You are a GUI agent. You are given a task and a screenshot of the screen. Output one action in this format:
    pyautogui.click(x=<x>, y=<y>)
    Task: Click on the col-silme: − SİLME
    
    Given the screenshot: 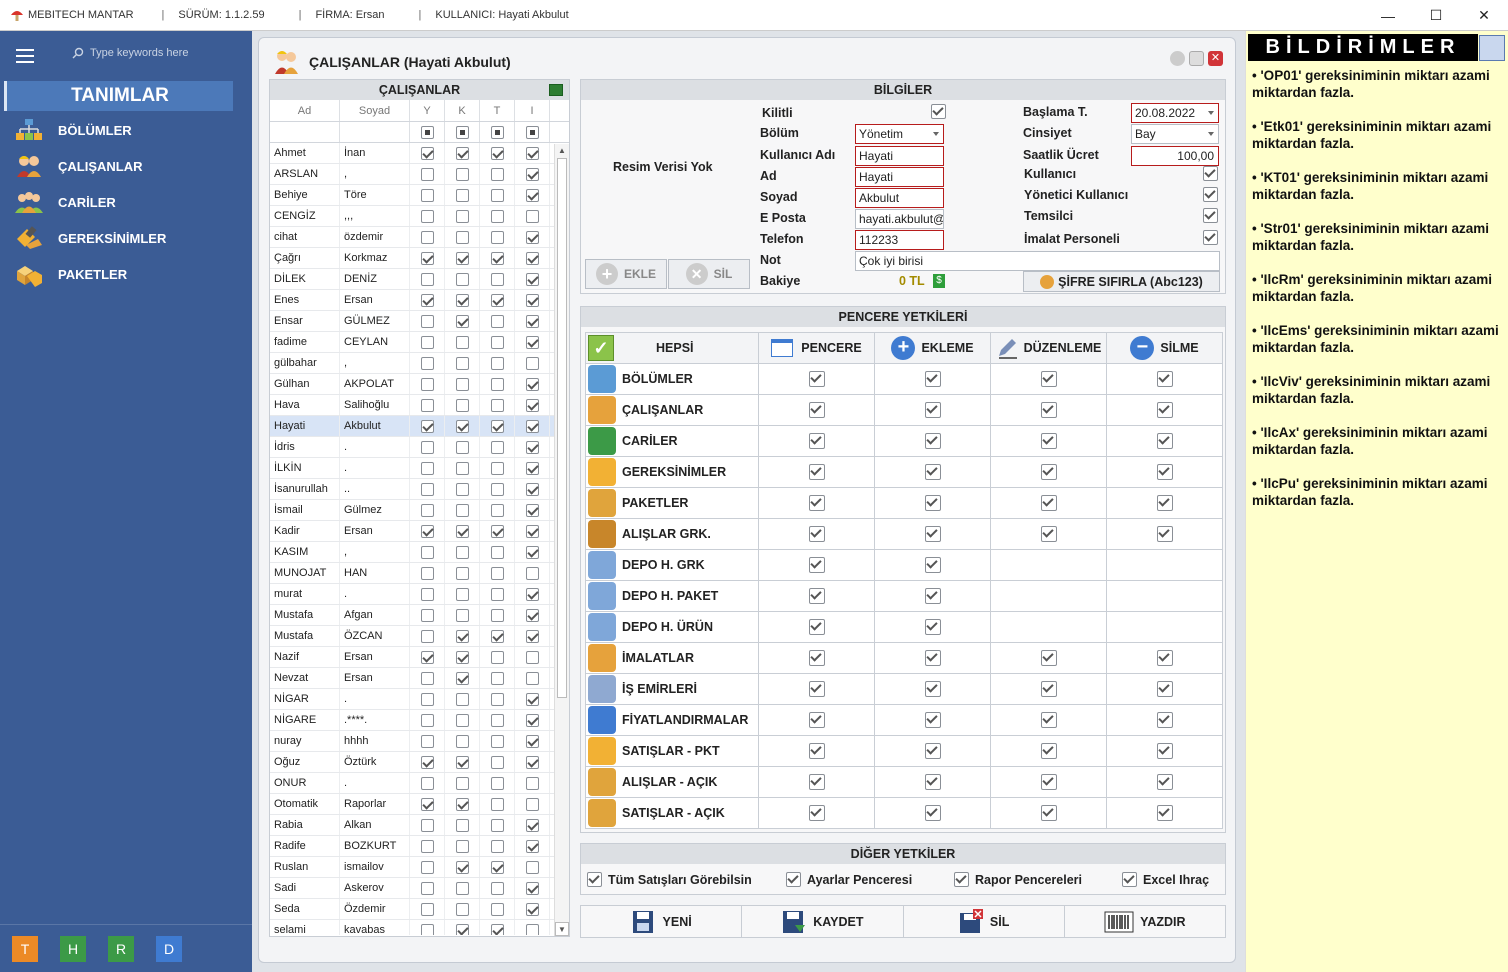 What is the action you would take?
    pyautogui.click(x=1164, y=348)
    